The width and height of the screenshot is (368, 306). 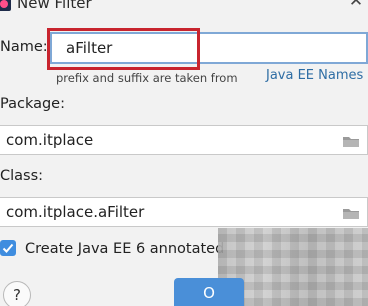 I want to click on annotated-checkbox-label: Create Java EE 6 annotated, so click(x=125, y=249).